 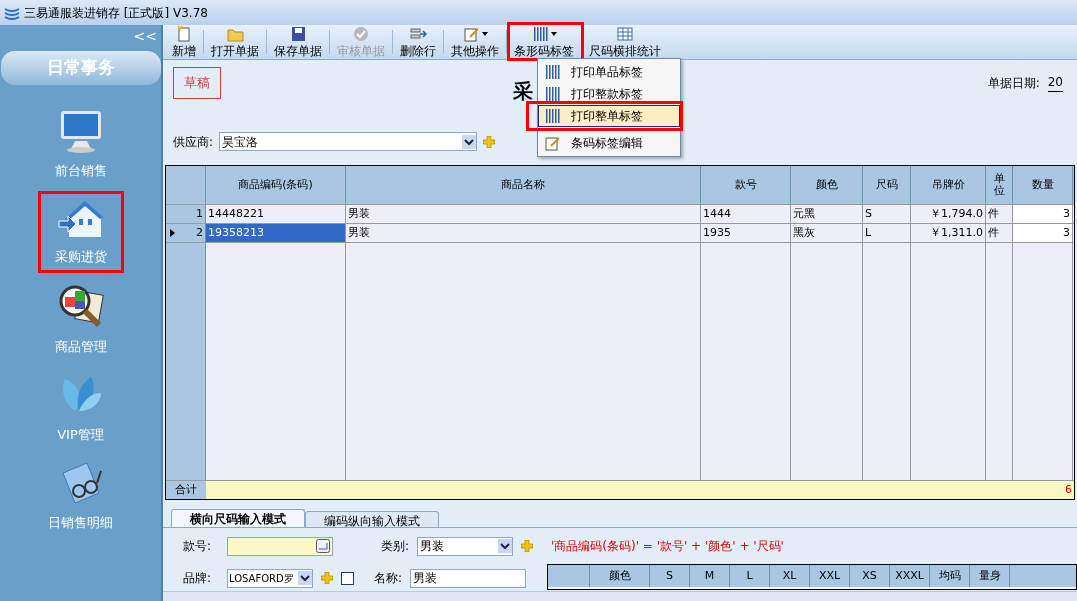 What do you see at coordinates (887, 233) in the screenshot?
I see `table-cell: L` at bounding box center [887, 233].